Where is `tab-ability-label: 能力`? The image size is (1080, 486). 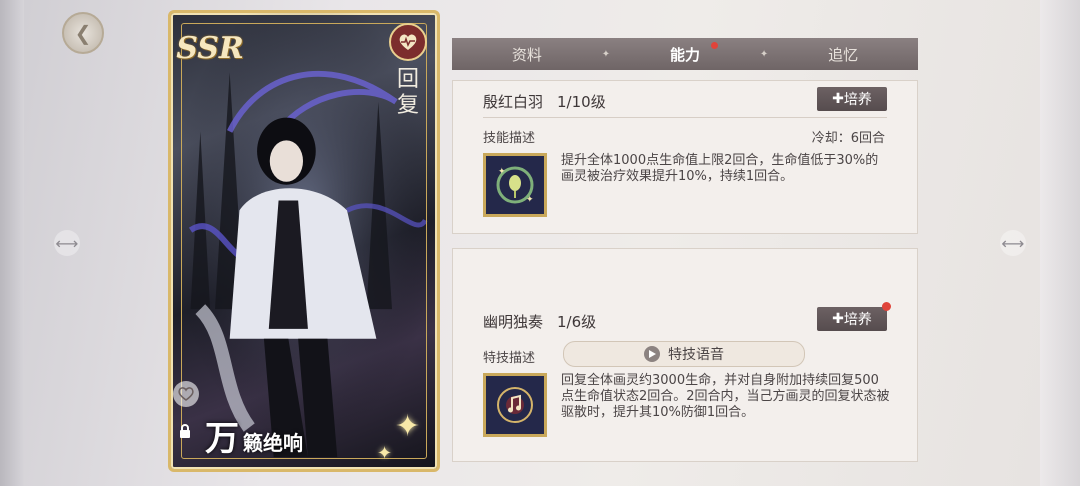 tab-ability-label: 能力 is located at coordinates (684, 54).